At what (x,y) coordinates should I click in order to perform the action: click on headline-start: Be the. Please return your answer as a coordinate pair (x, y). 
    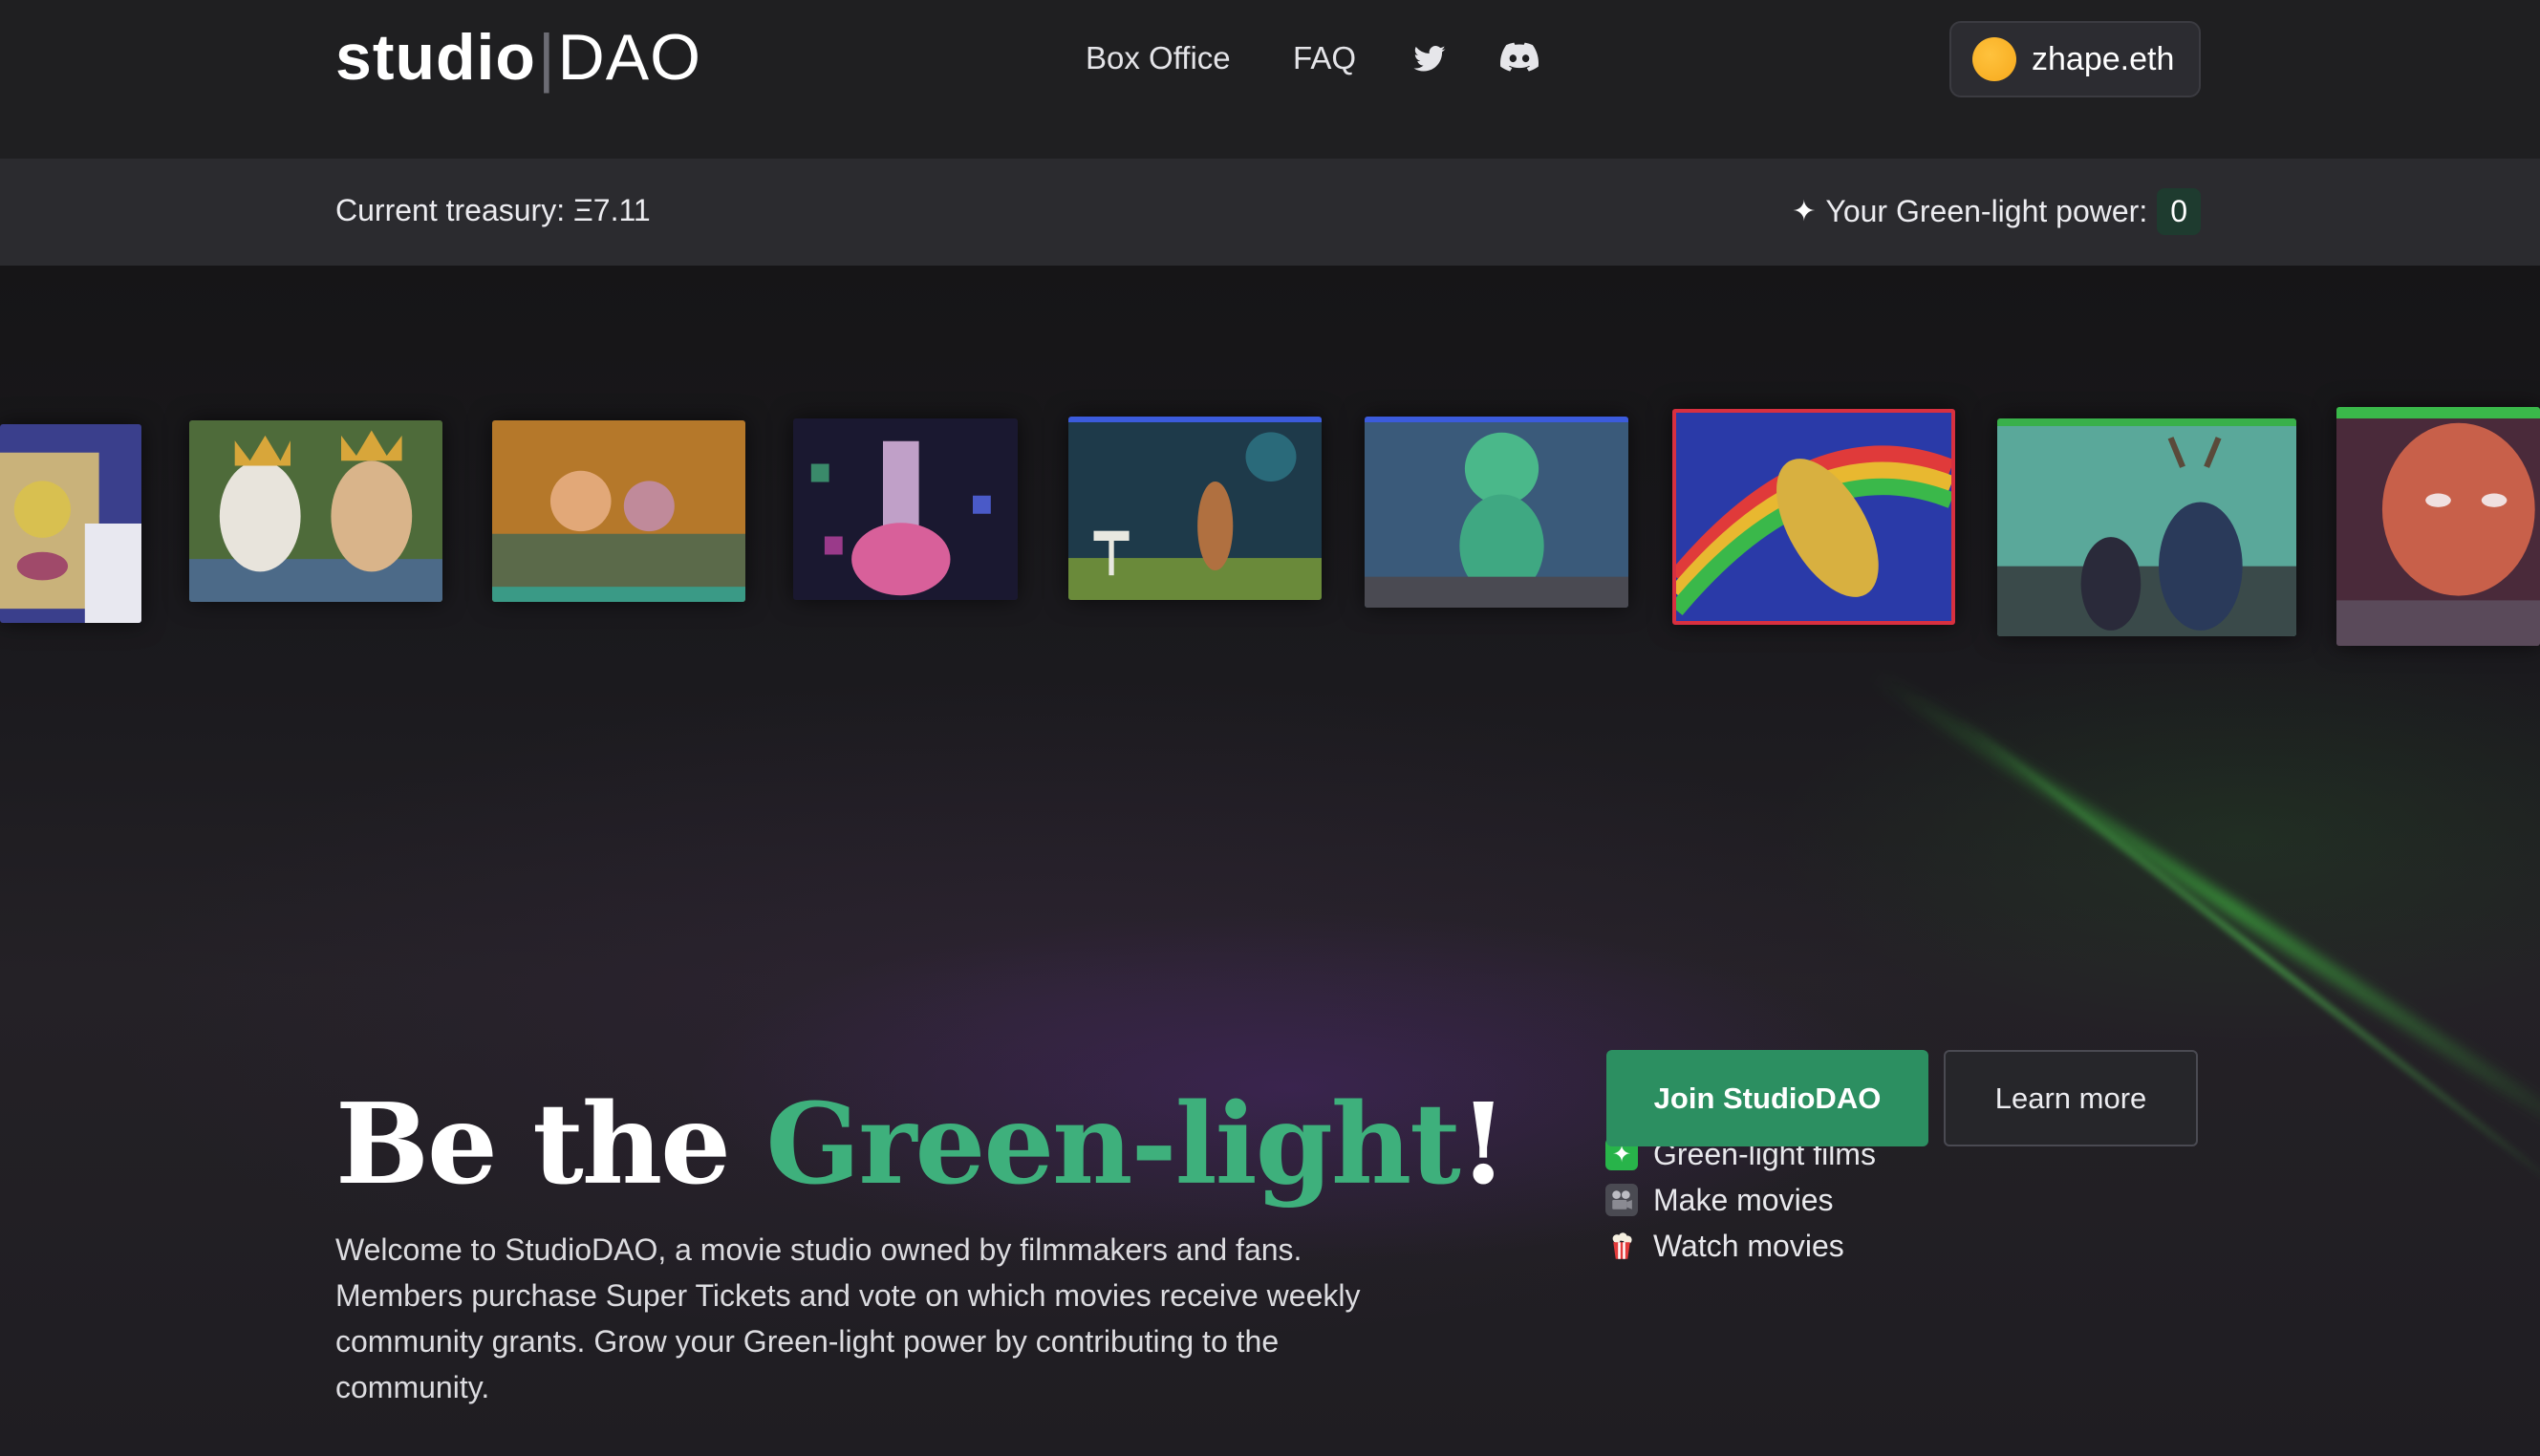
    Looking at the image, I should click on (550, 1145).